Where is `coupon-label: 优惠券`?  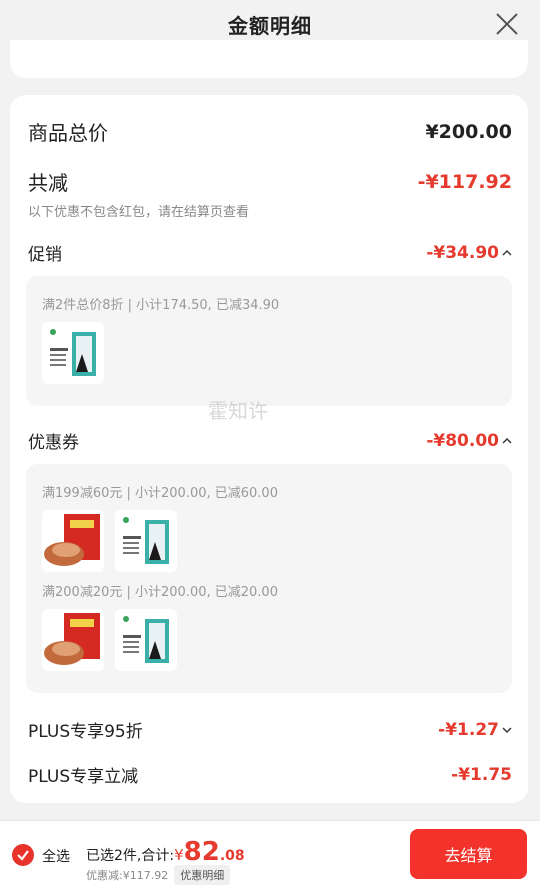 coupon-label: 优惠券 is located at coordinates (53, 443).